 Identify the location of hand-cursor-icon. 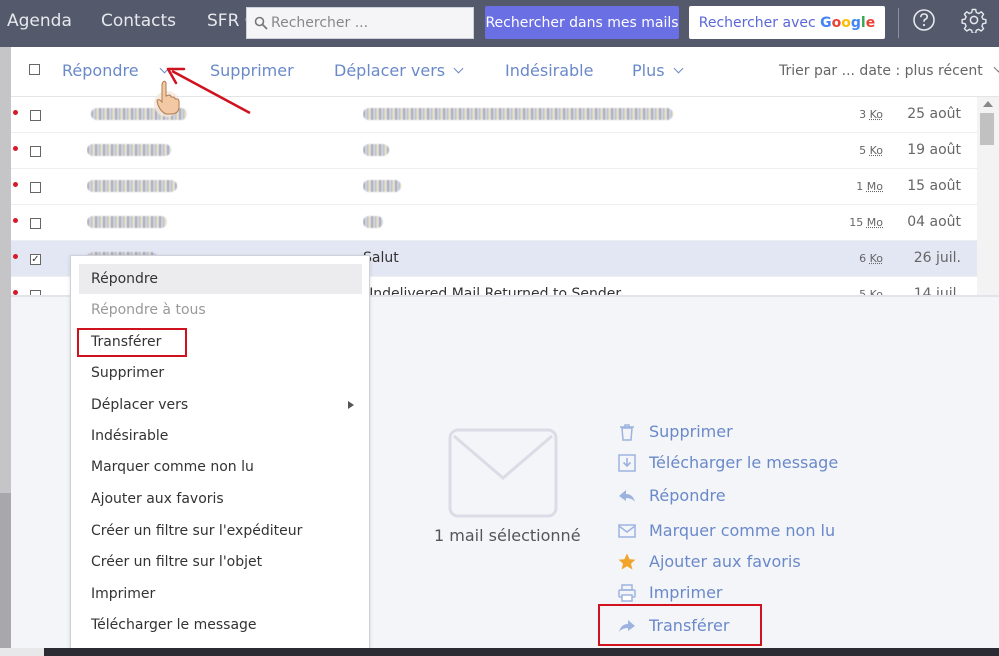
(167, 98).